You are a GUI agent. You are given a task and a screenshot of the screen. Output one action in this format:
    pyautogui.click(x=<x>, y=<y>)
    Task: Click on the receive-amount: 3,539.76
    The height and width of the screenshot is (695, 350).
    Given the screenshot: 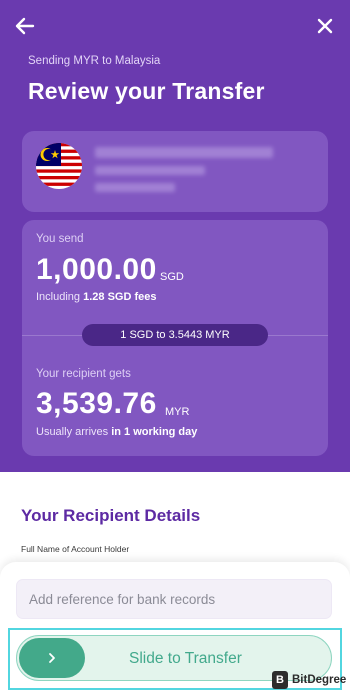 What is the action you would take?
    pyautogui.click(x=96, y=403)
    